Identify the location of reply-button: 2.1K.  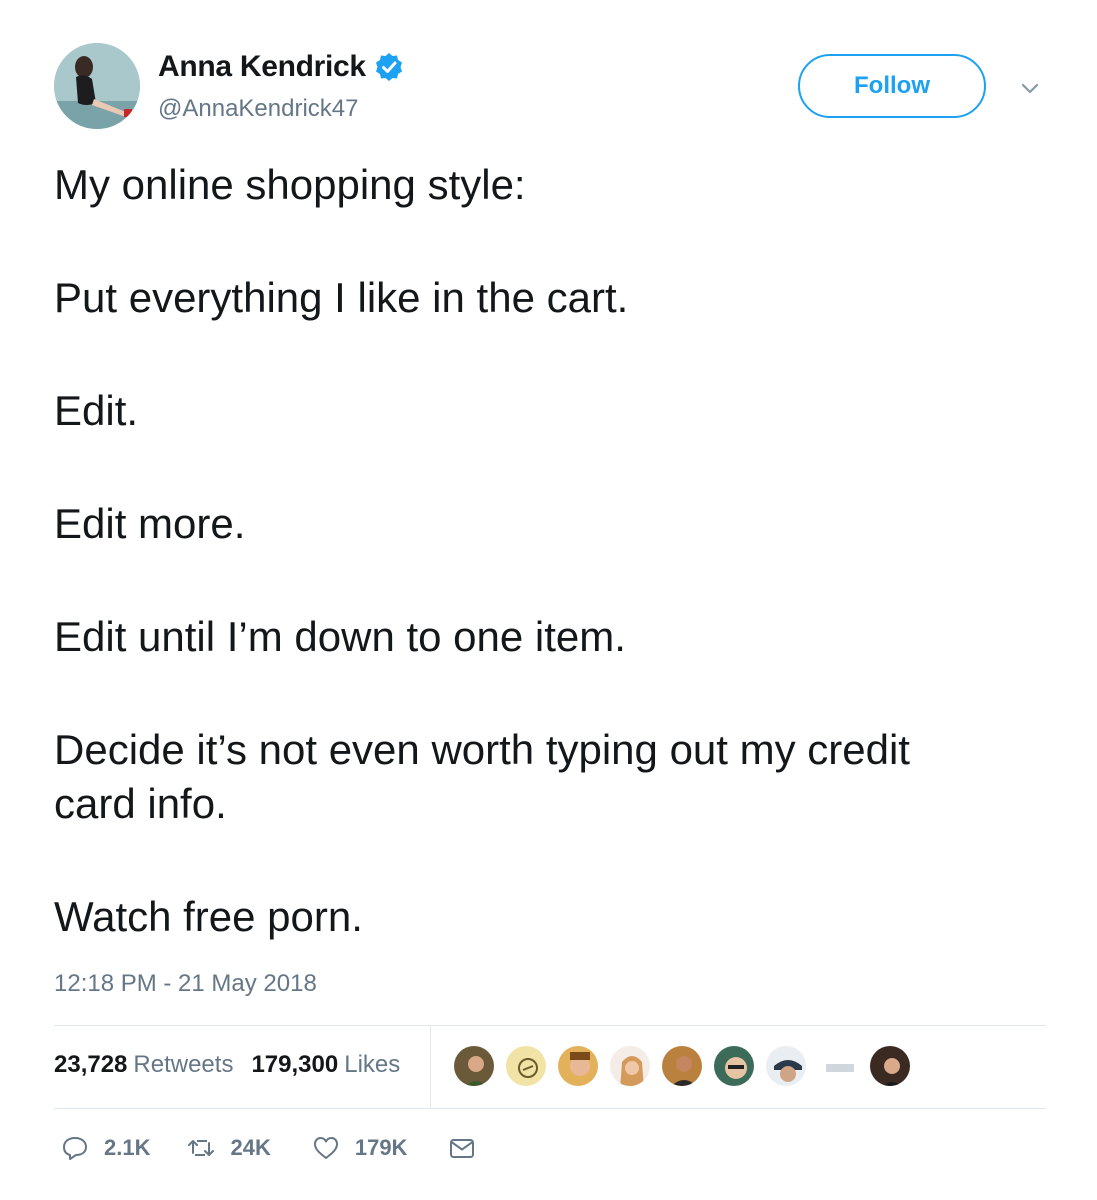
(105, 1148).